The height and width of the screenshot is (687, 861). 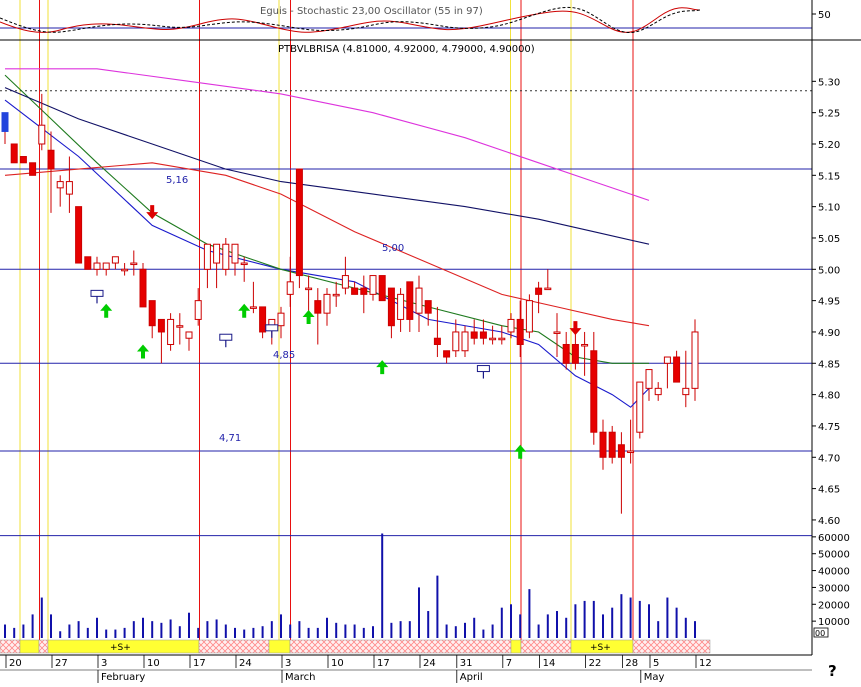 I want to click on date-tick-label: 20, so click(x=15, y=663).